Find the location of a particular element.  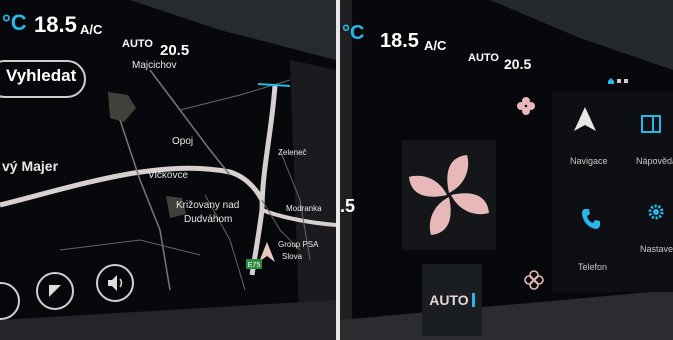

map-view-icon is located at coordinates (55, 291).